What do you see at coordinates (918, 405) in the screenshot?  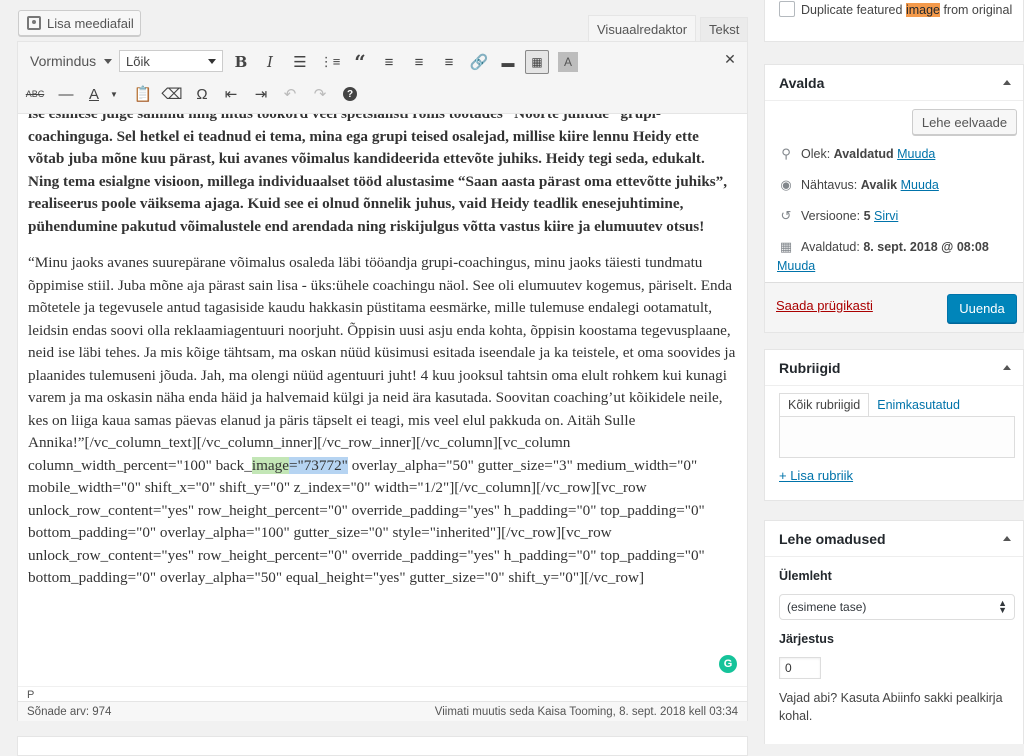 I see `tab-most-used: Enimkasutatud` at bounding box center [918, 405].